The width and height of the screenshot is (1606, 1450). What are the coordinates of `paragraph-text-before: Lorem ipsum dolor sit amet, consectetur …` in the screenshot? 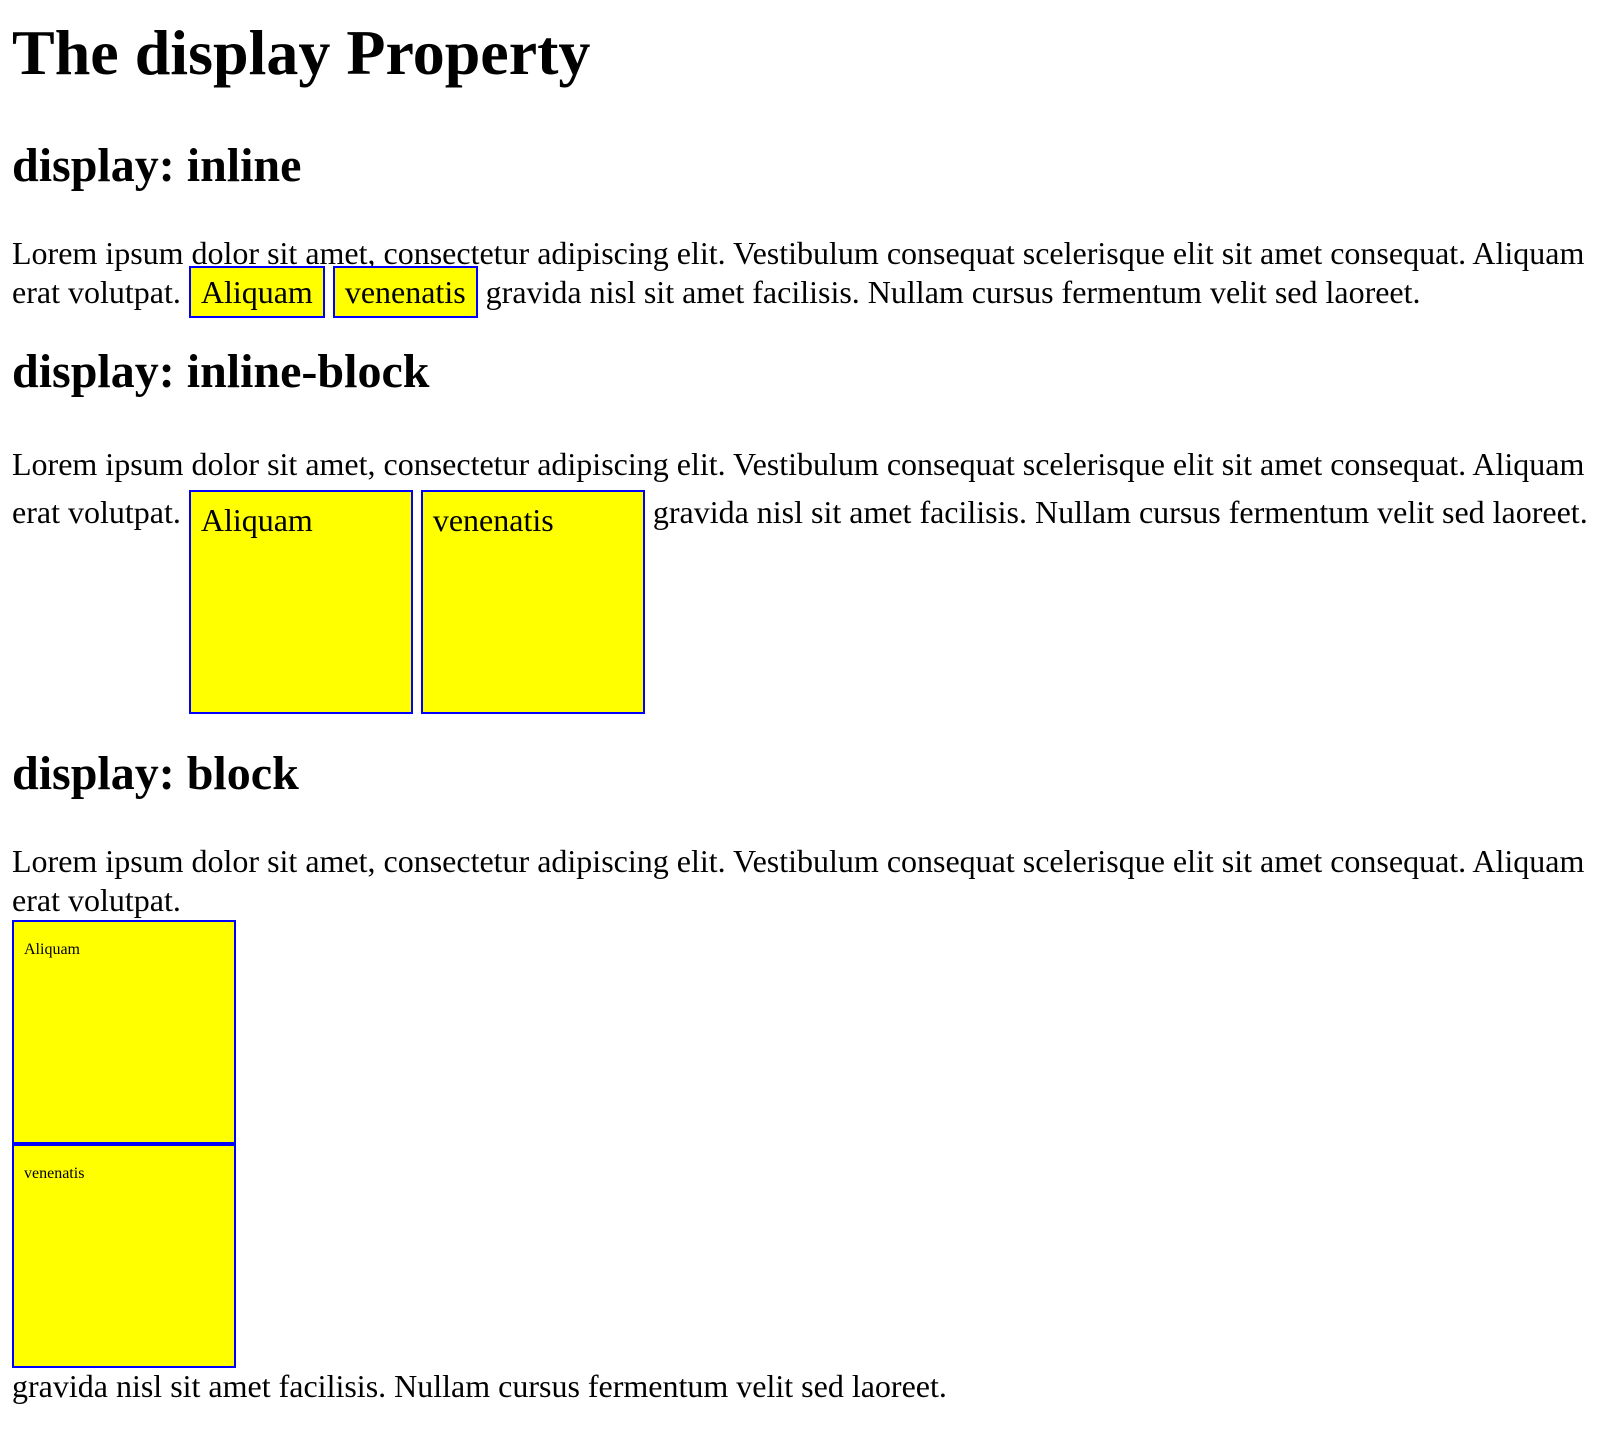 It's located at (798, 880).